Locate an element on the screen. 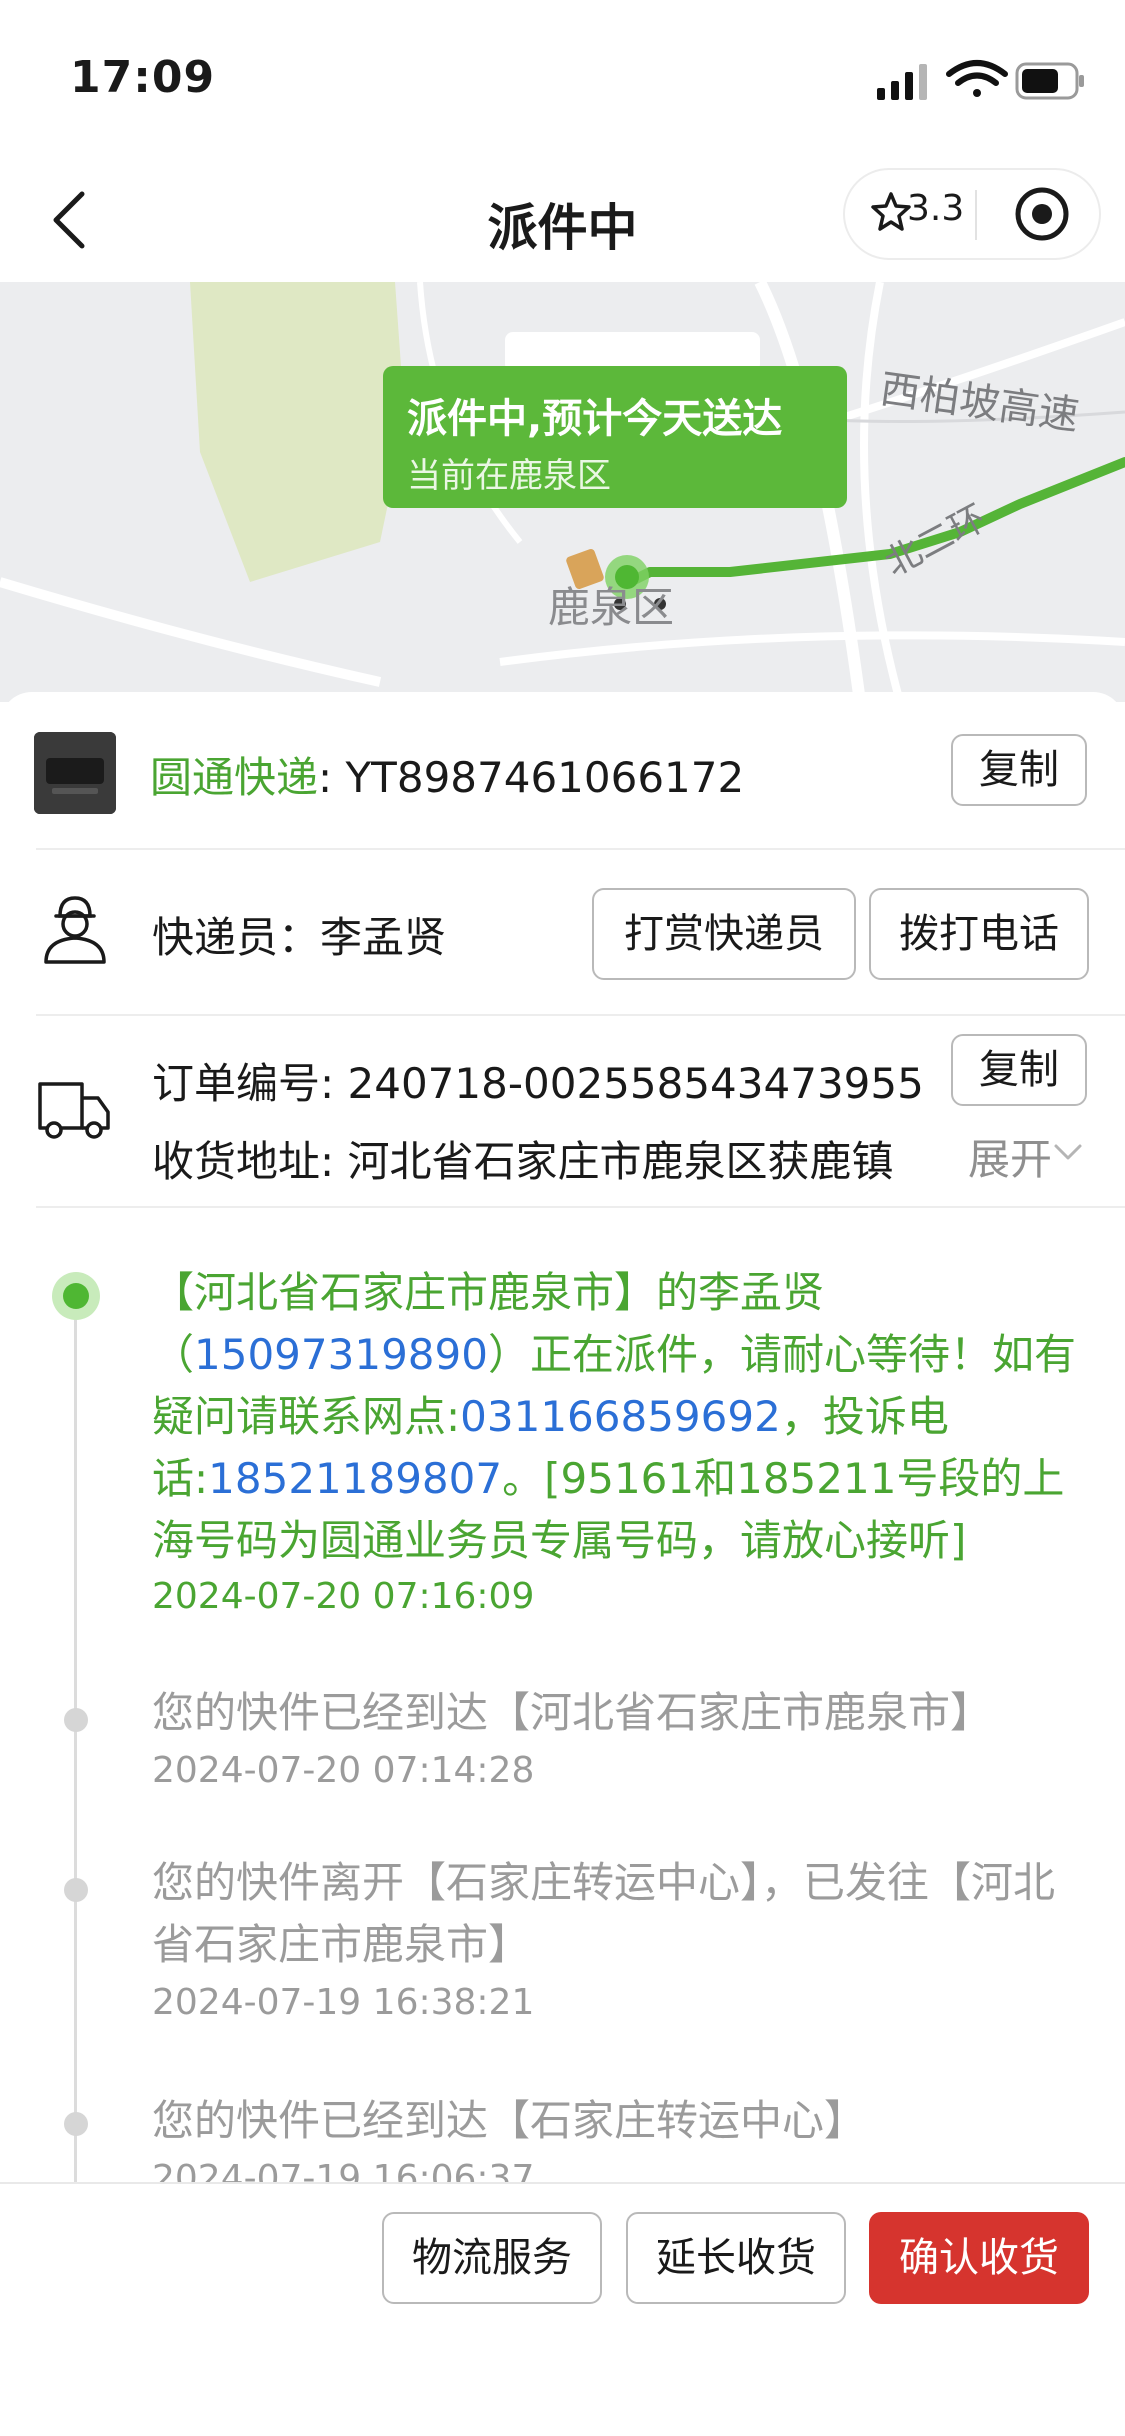 The width and height of the screenshot is (1125, 2436). courier-name: 李孟贤 is located at coordinates (383, 937).